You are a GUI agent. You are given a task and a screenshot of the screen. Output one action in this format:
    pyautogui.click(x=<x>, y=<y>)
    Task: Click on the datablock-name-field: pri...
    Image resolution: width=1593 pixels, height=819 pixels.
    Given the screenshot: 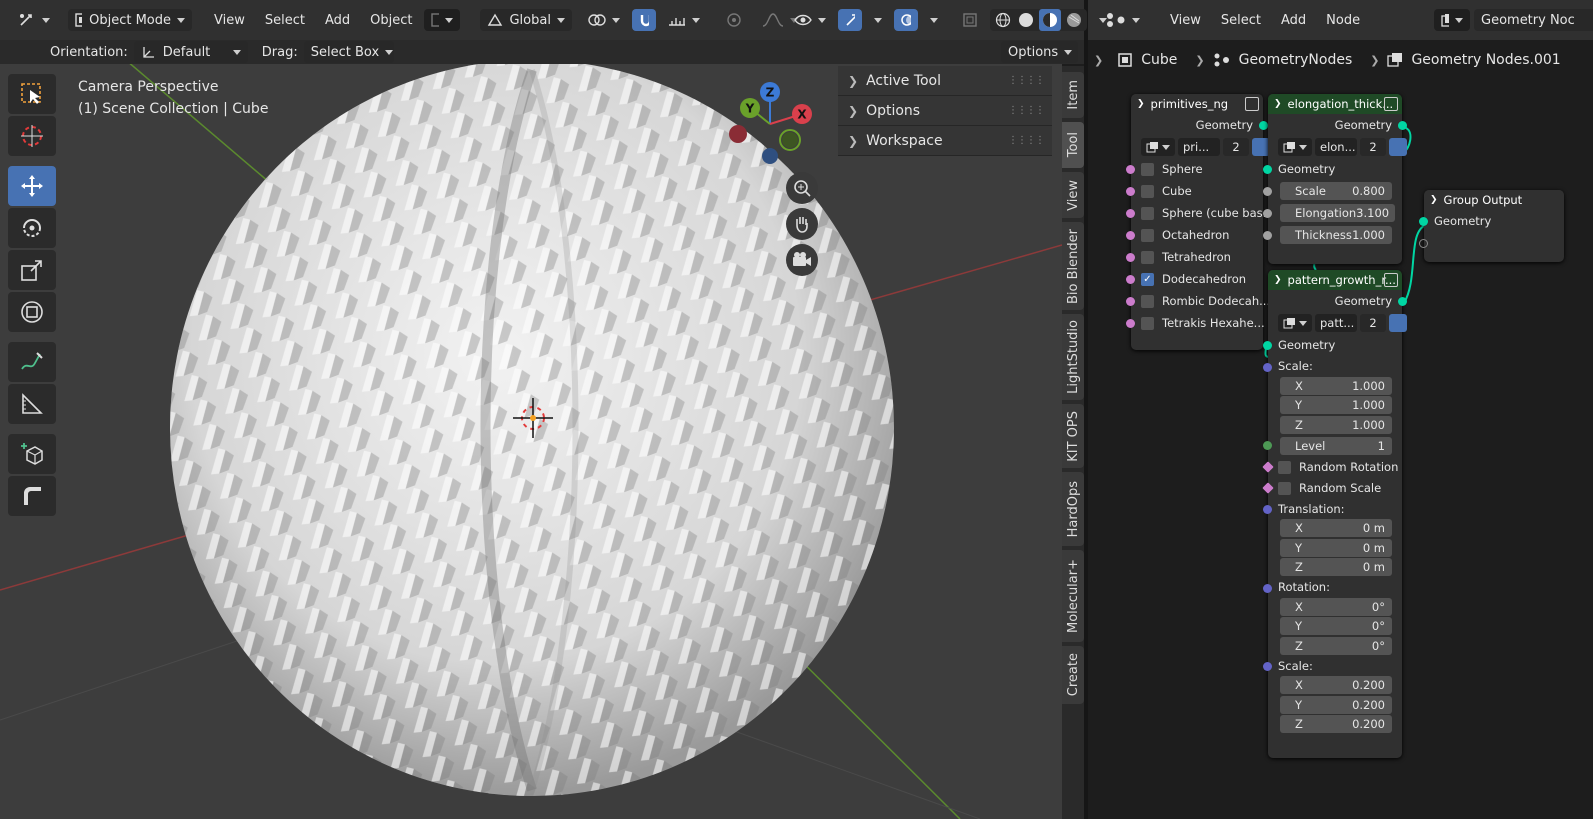 What is the action you would take?
    pyautogui.click(x=1199, y=147)
    